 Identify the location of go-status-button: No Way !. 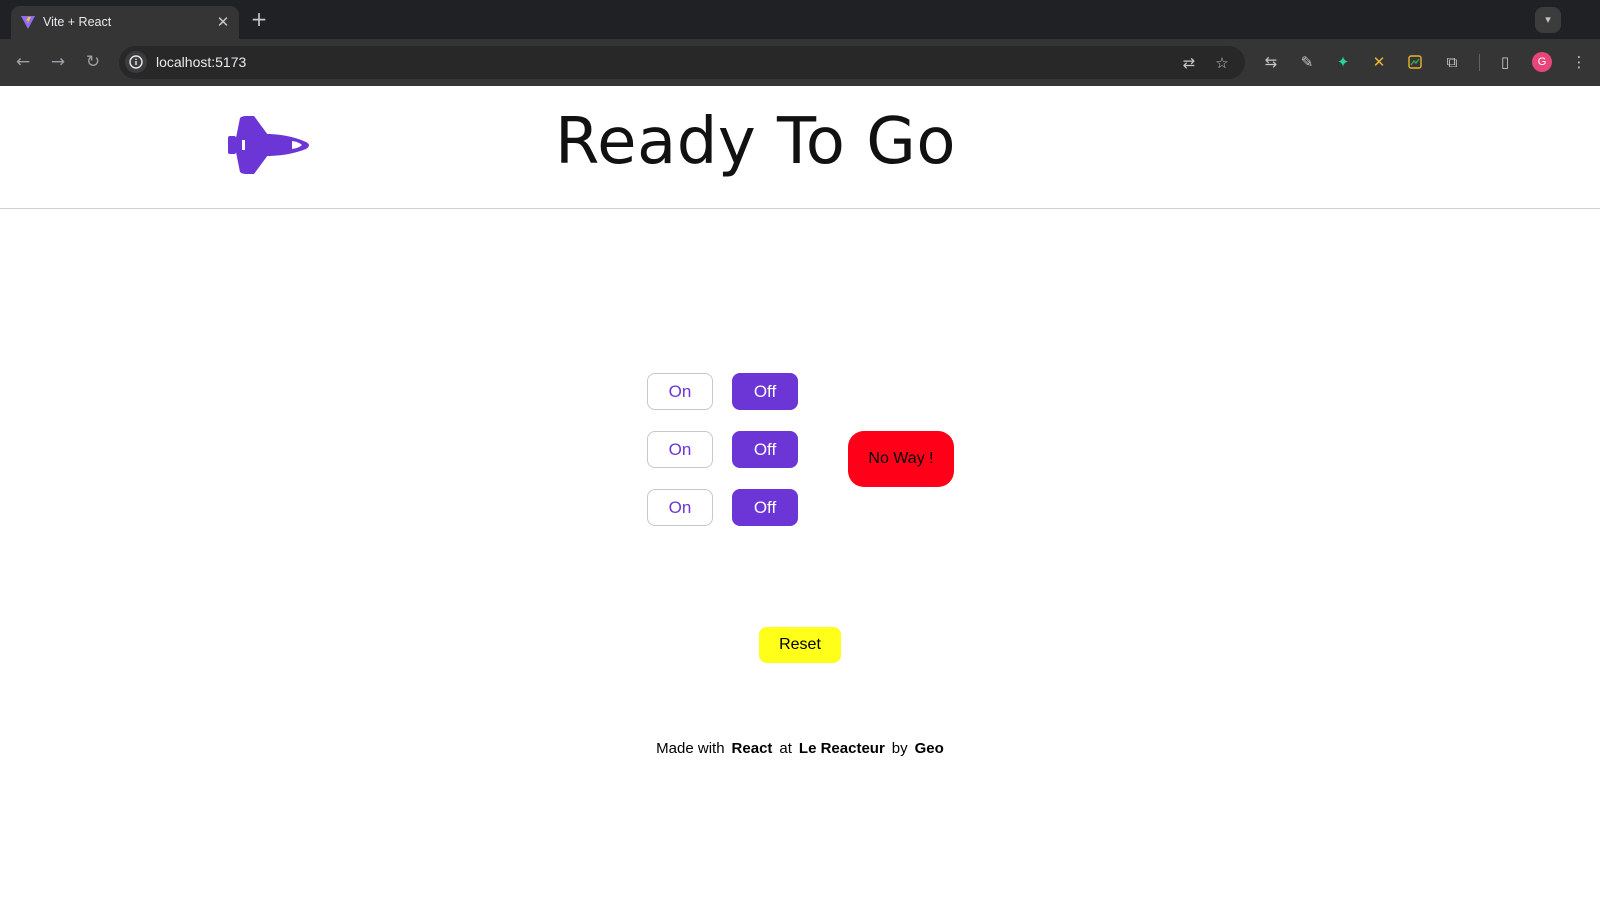
(901, 459).